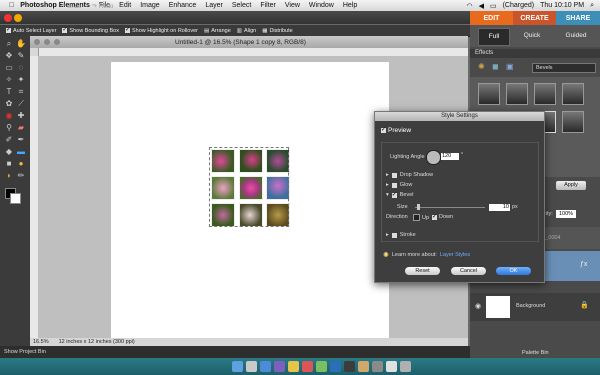 Image resolution: width=600 pixels, height=375 pixels. What do you see at coordinates (535, 307) in the screenshot?
I see `background-layer-row: ◉ Background 🔒` at bounding box center [535, 307].